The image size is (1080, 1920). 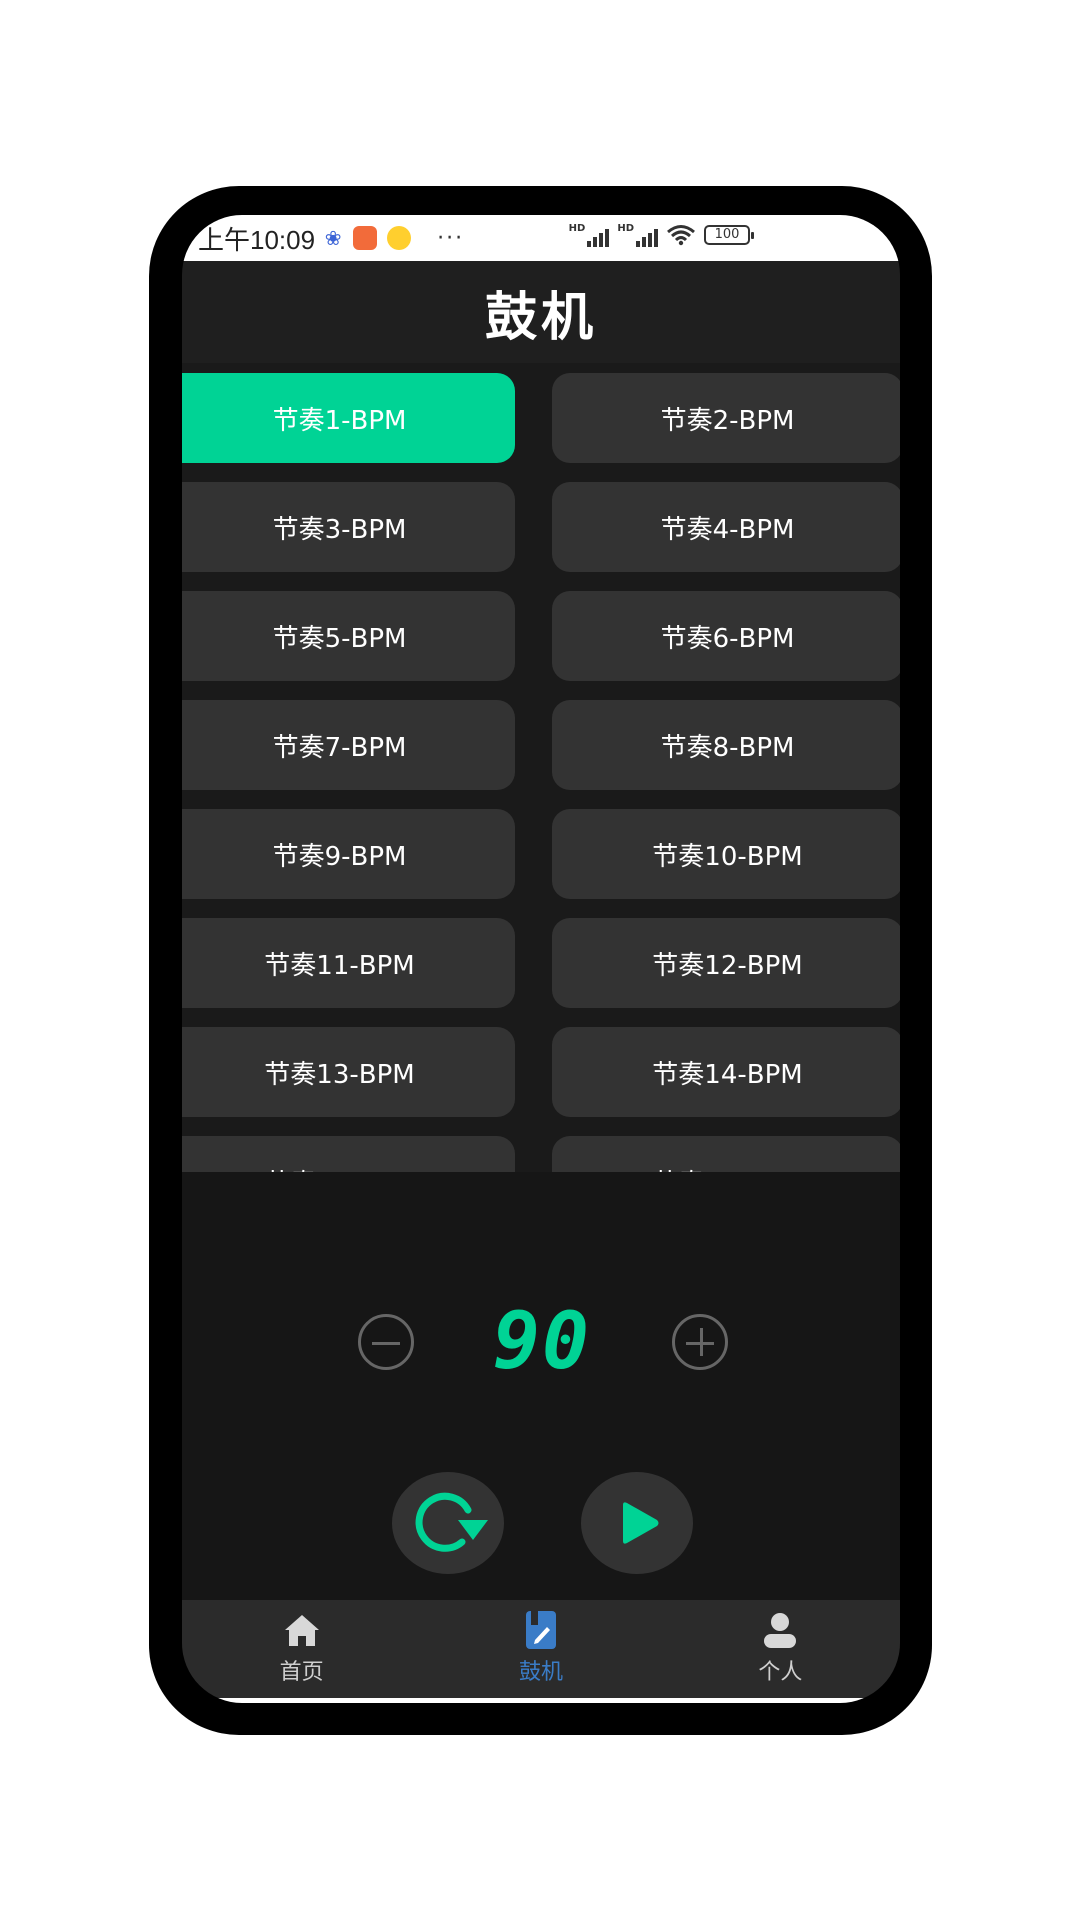 What do you see at coordinates (257, 239) in the screenshot?
I see `status-time: 上午10:09` at bounding box center [257, 239].